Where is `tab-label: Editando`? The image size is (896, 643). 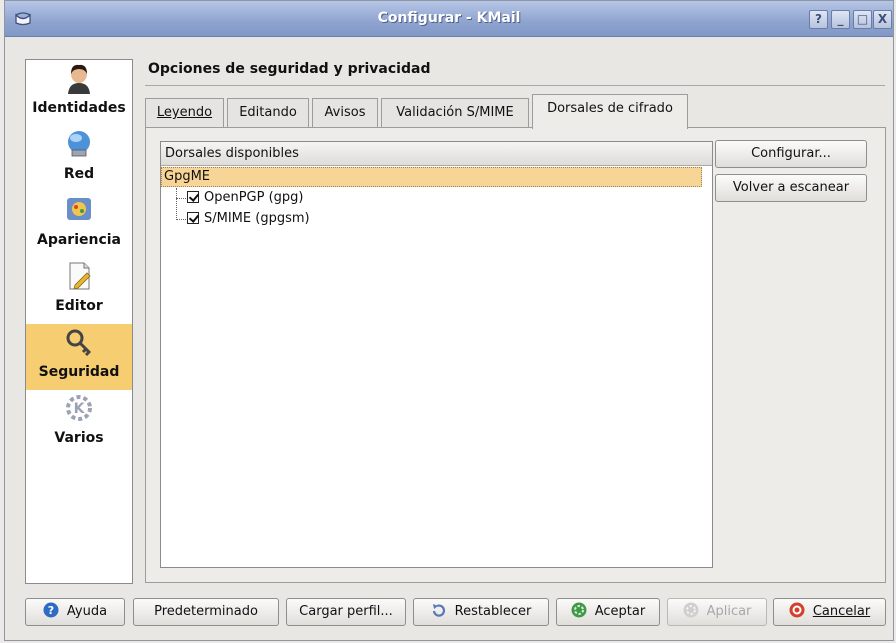
tab-label: Editando is located at coordinates (268, 112).